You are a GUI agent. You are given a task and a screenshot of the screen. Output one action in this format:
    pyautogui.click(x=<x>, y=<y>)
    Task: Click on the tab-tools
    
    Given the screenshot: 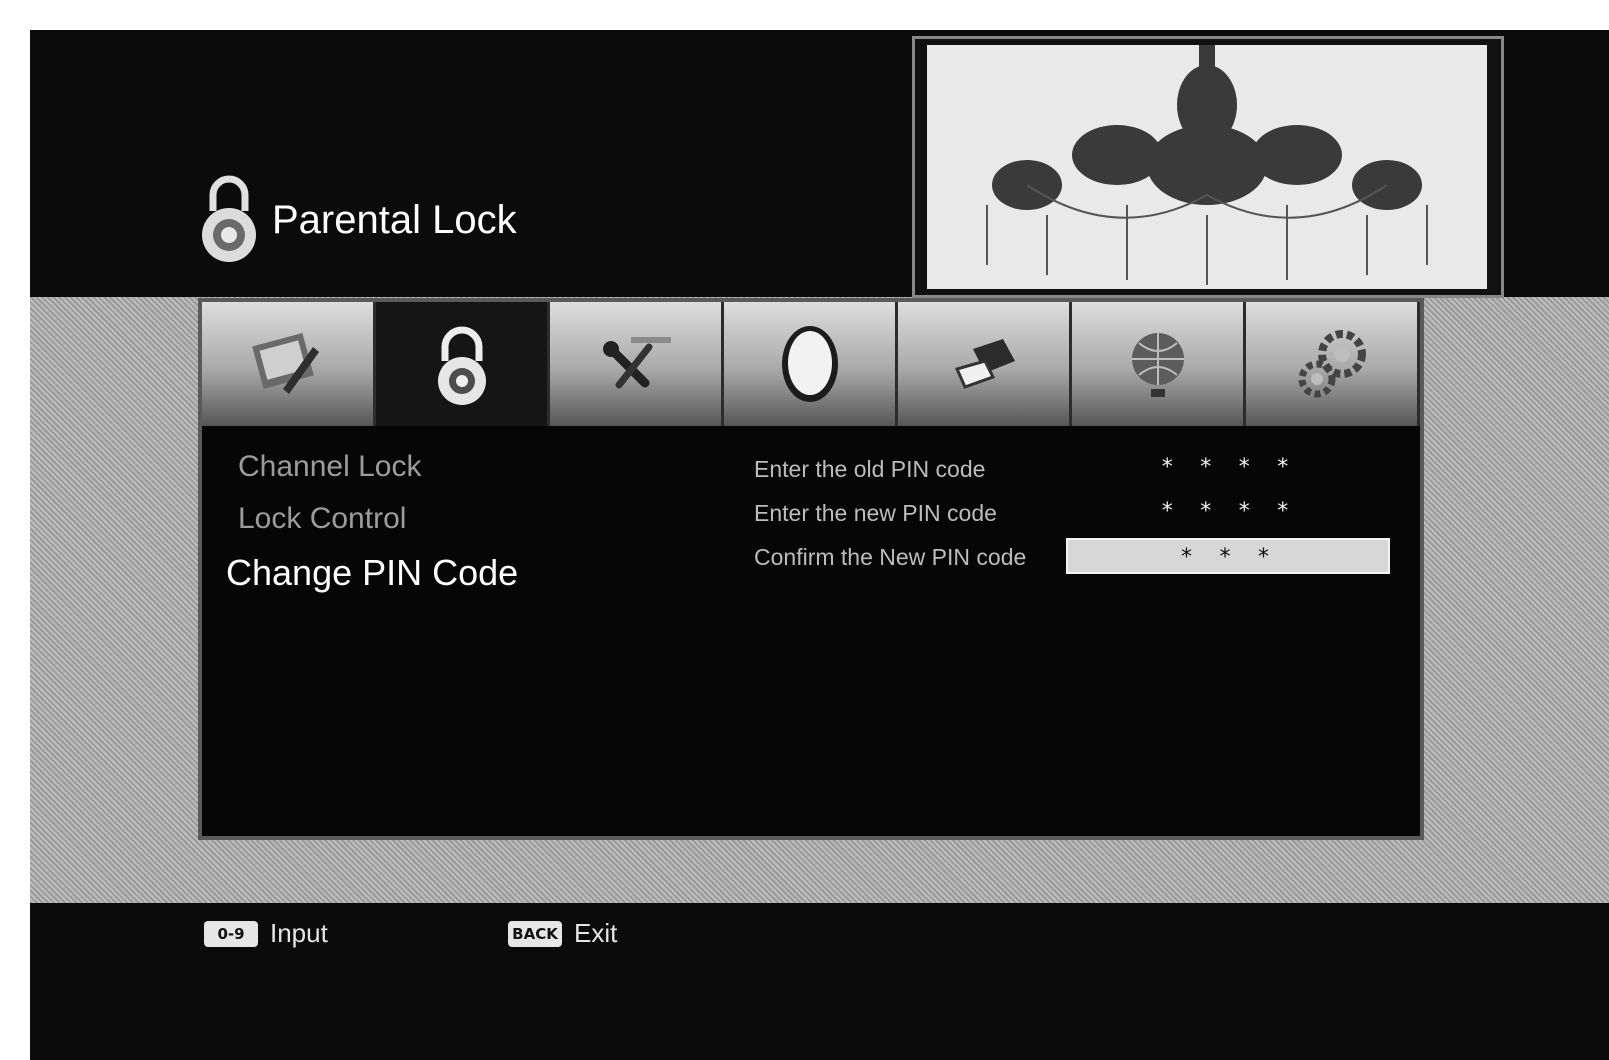 What is the action you would take?
    pyautogui.click(x=637, y=364)
    